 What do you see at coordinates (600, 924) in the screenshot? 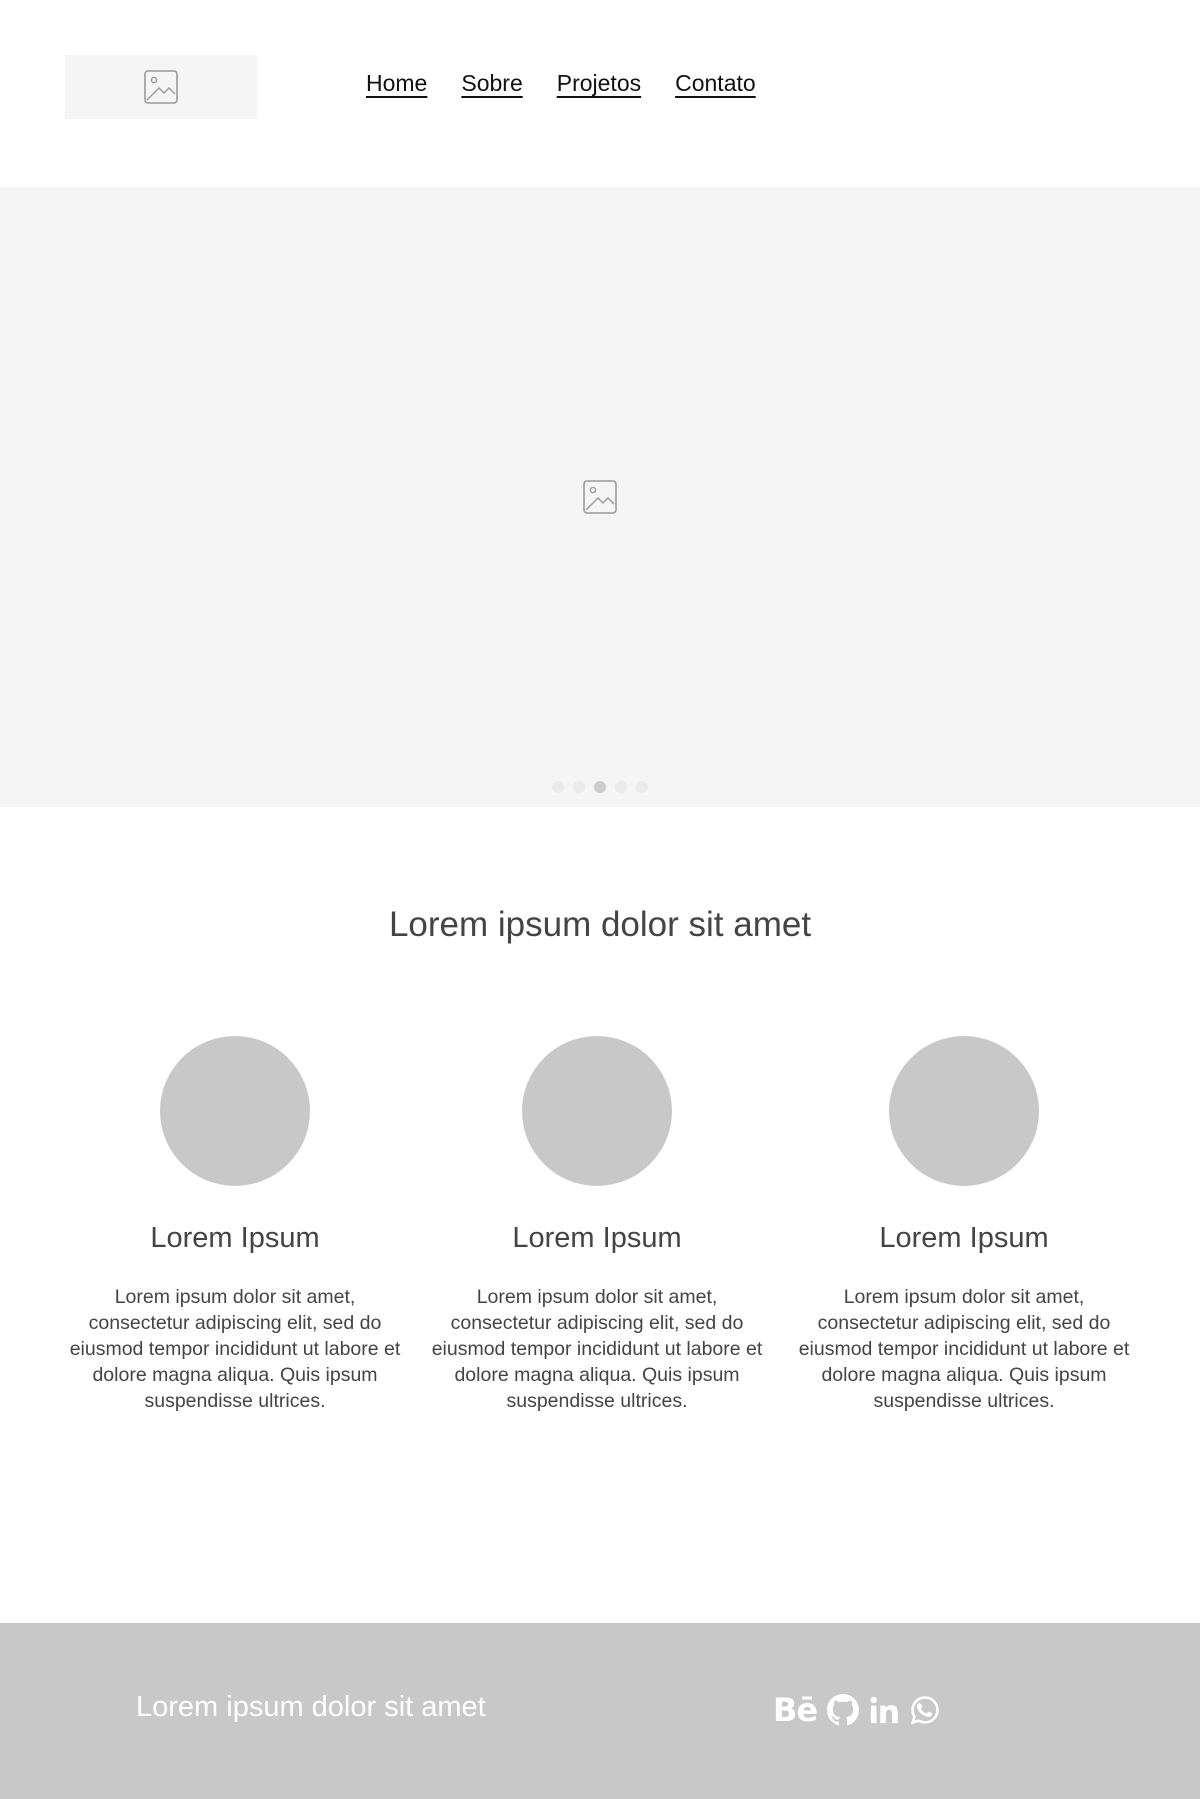
I see `section-title: Lorem ipsum dolor sit amet` at bounding box center [600, 924].